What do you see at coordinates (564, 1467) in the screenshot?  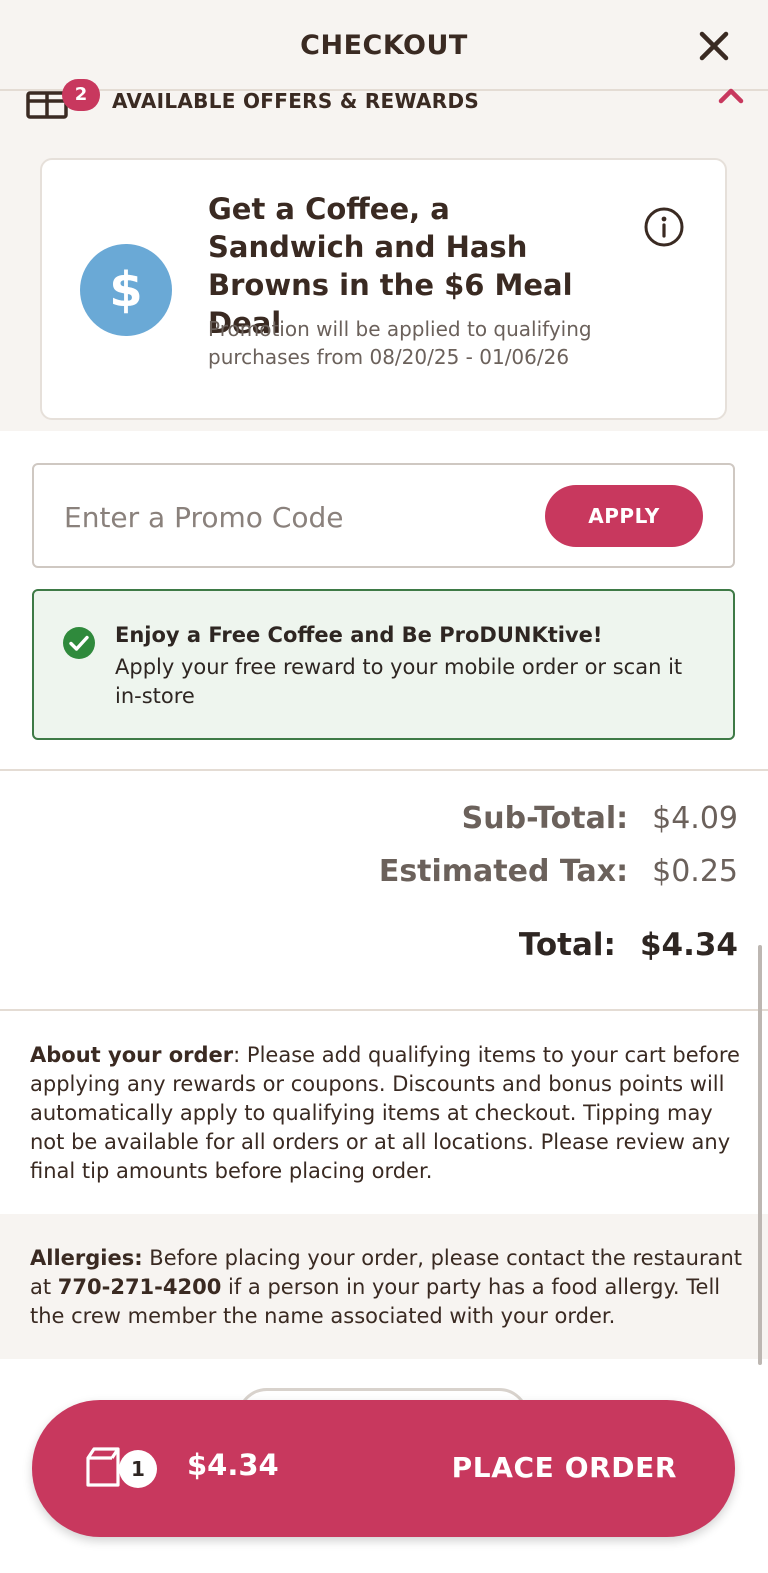 I see `place-order-label: PLACE ORDER` at bounding box center [564, 1467].